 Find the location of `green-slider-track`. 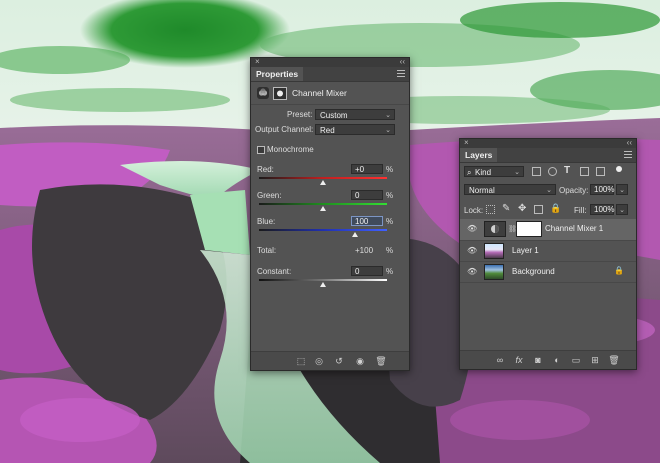

green-slider-track is located at coordinates (323, 204).